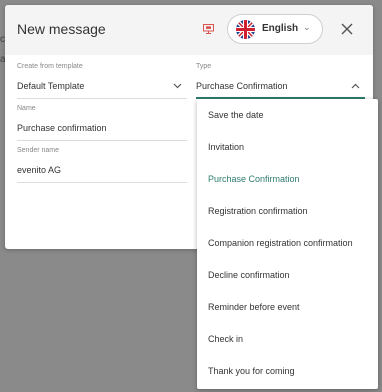  What do you see at coordinates (102, 182) in the screenshot?
I see `sender-field-underline` at bounding box center [102, 182].